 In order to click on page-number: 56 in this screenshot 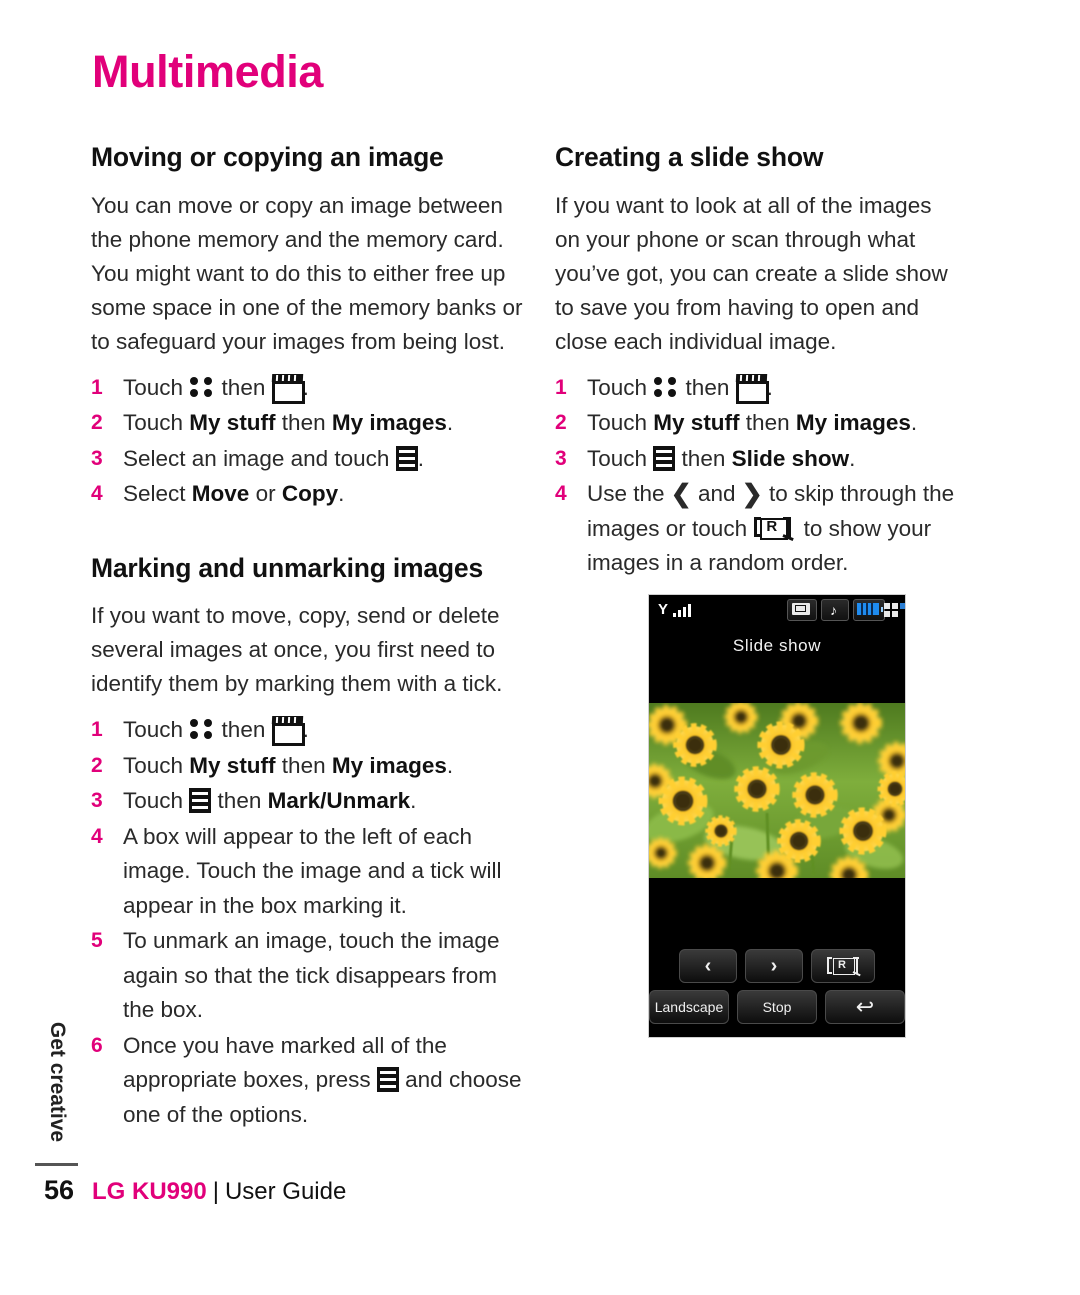, I will do `click(59, 1190)`.